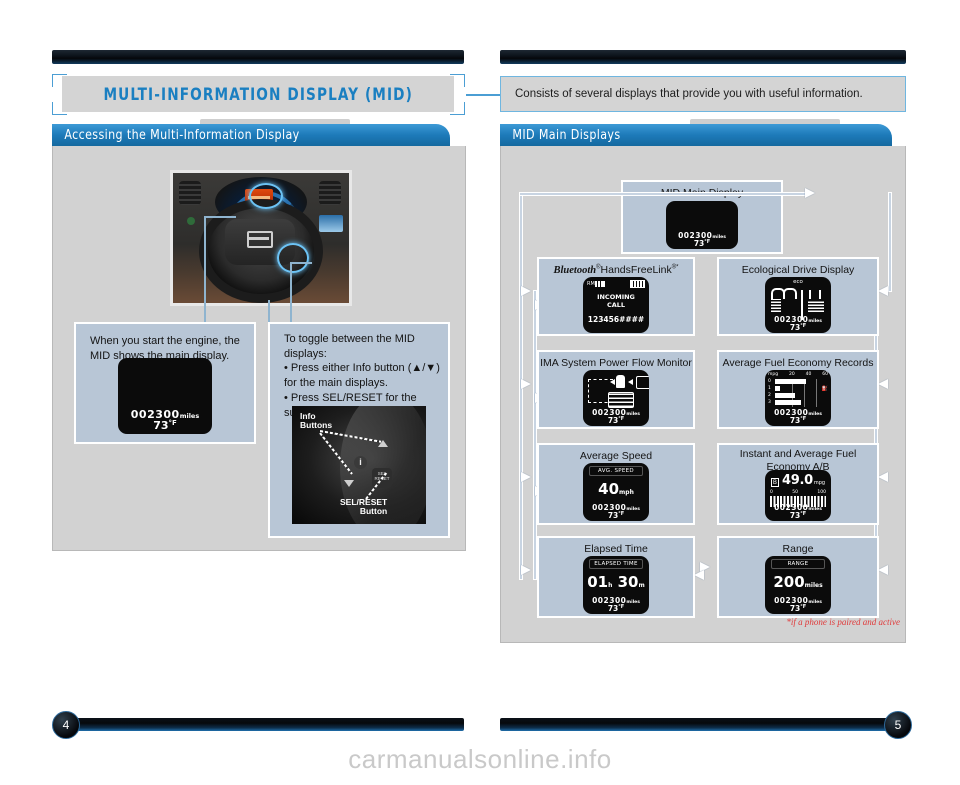 This screenshot has width=960, height=785. What do you see at coordinates (616, 582) in the screenshot?
I see `elapsed-time-value-row: 01h 30m` at bounding box center [616, 582].